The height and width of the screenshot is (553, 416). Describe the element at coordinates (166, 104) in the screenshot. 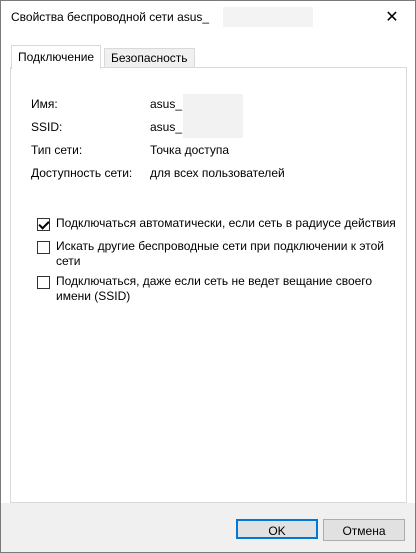

I see `name-value: asus_` at that location.